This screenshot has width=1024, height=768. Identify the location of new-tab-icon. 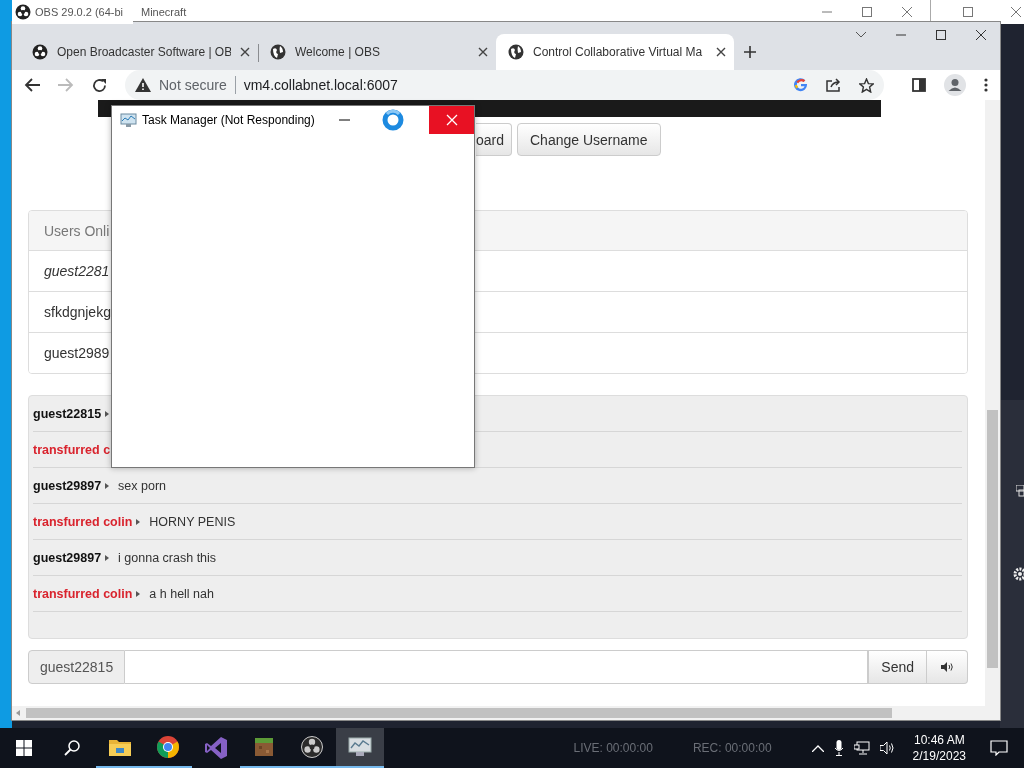
(750, 52).